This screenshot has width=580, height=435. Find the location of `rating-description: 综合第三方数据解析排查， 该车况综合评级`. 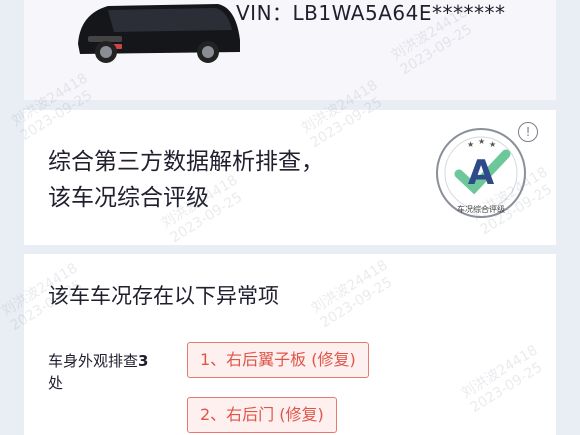

rating-description: 综合第三方数据解析排查， 该车况综合评级 is located at coordinates (186, 180).